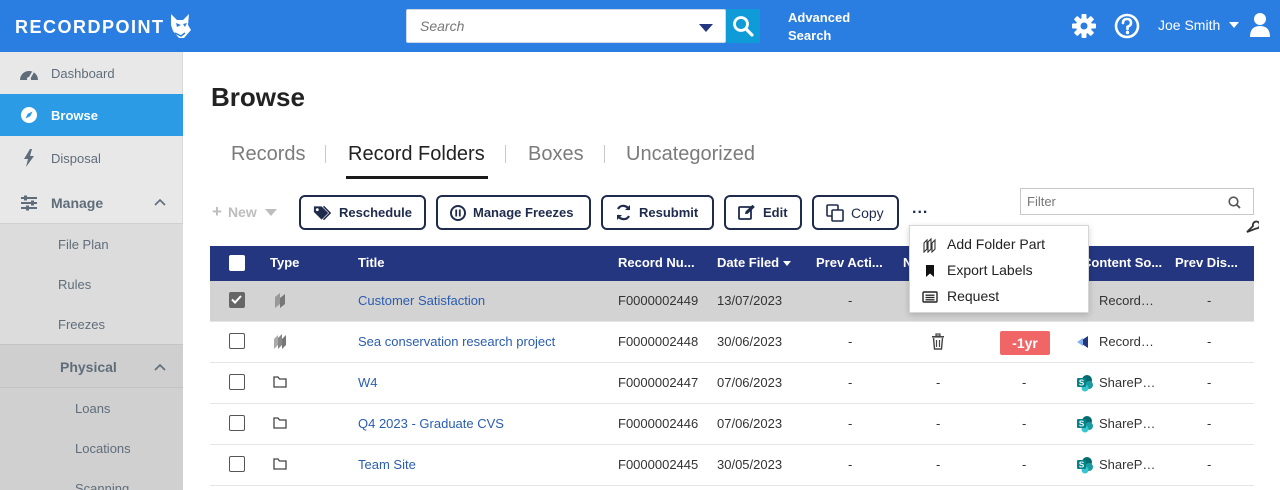 The image size is (1280, 490). Describe the element at coordinates (325, 154) in the screenshot. I see `tab-divider` at that location.